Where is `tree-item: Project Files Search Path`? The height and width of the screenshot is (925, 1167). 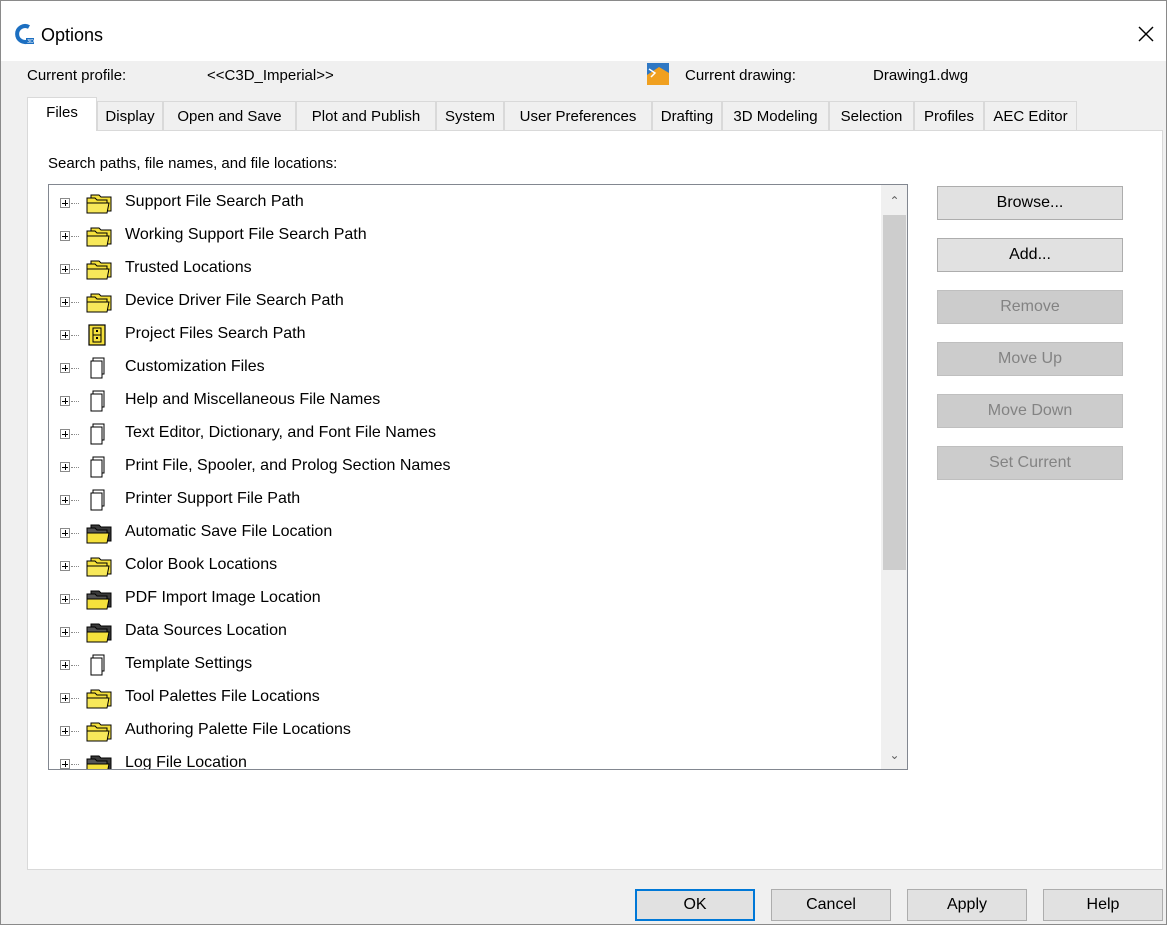 tree-item: Project Files Search Path is located at coordinates (464, 334).